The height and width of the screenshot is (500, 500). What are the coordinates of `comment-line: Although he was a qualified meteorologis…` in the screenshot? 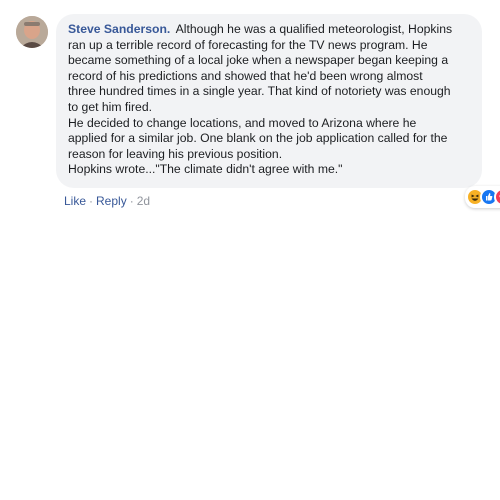 It's located at (314, 29).